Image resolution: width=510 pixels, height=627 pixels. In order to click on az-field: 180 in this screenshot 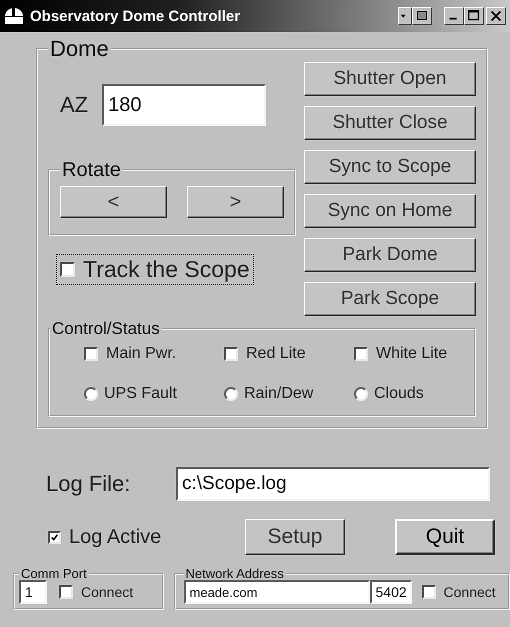, I will do `click(184, 105)`.